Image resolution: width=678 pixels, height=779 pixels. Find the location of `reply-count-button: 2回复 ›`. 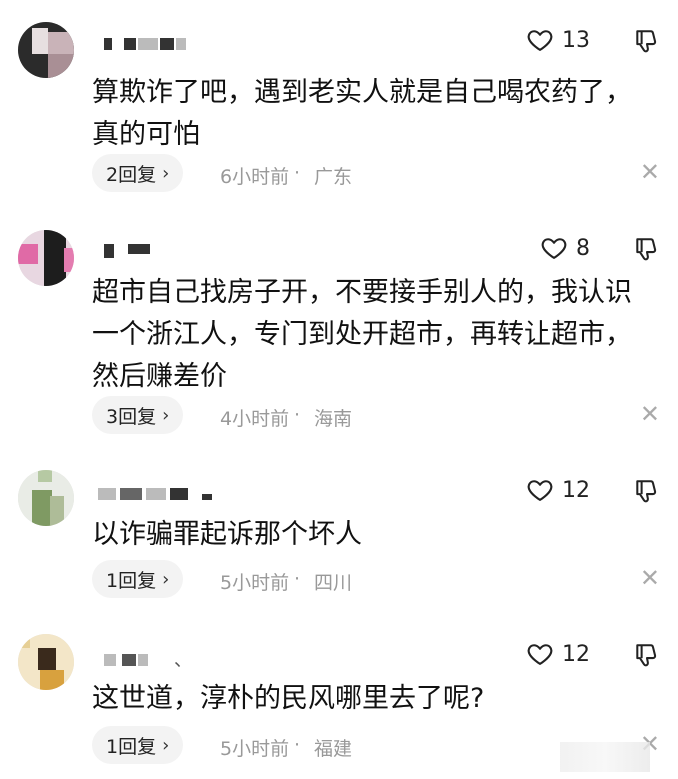

reply-count-button: 2回复 › is located at coordinates (138, 173).